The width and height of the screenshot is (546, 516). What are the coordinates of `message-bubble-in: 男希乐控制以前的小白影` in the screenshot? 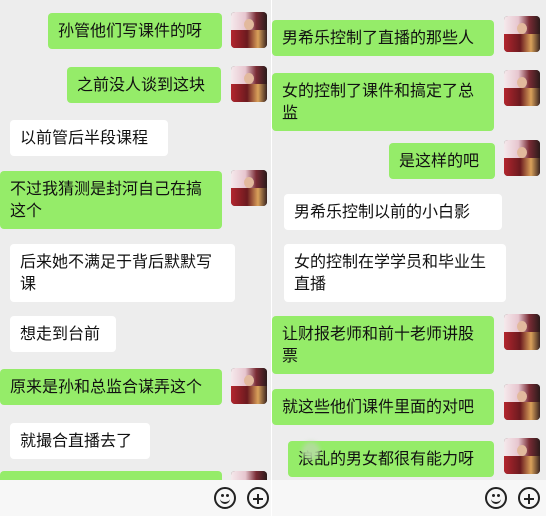 It's located at (393, 212).